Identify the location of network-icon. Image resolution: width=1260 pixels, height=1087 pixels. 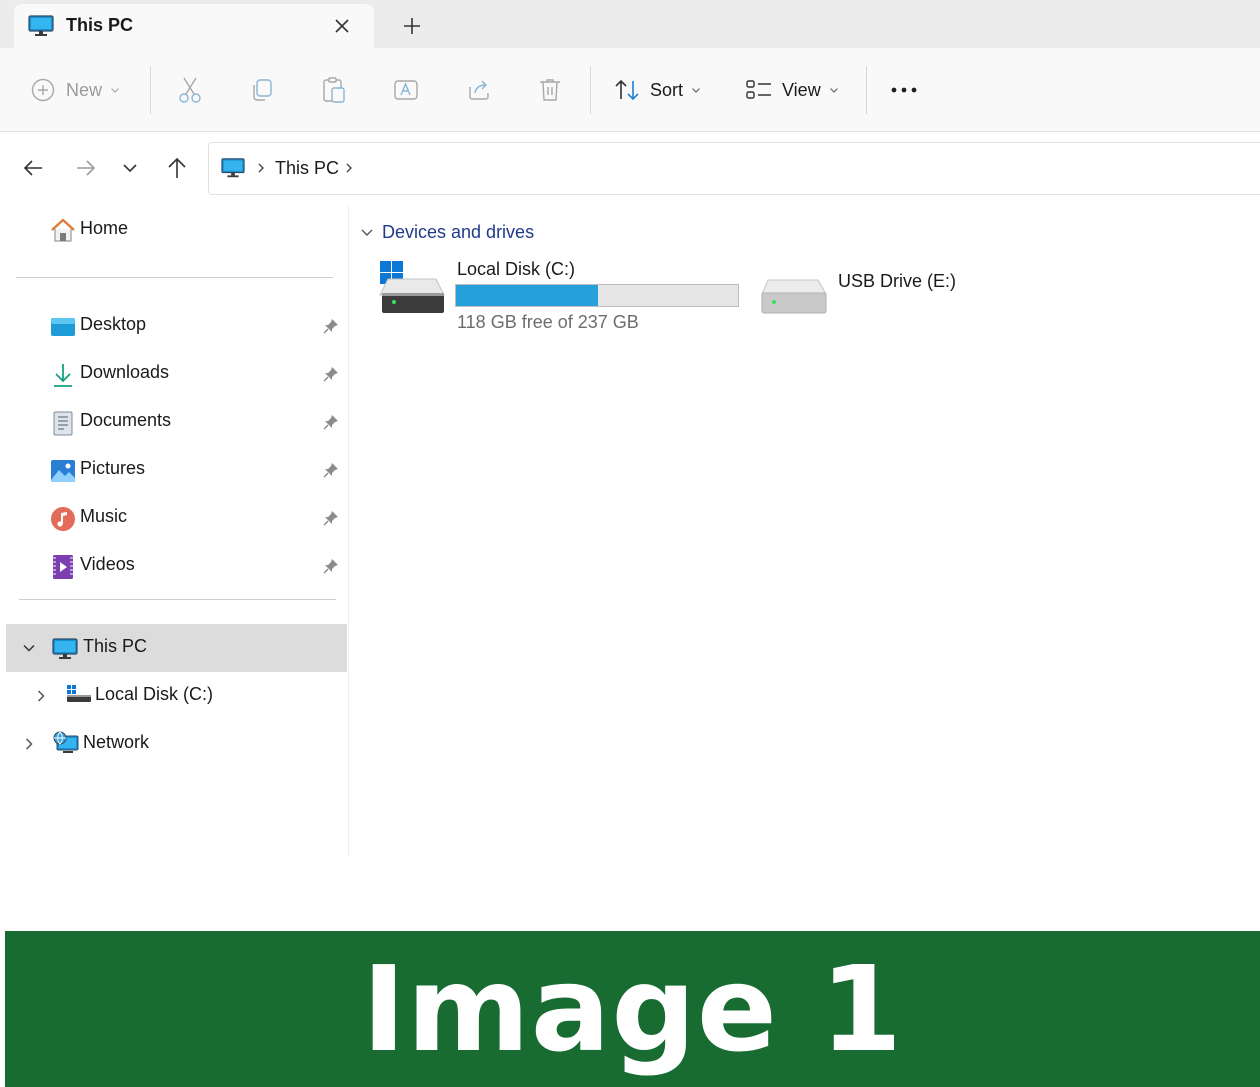
(66, 742).